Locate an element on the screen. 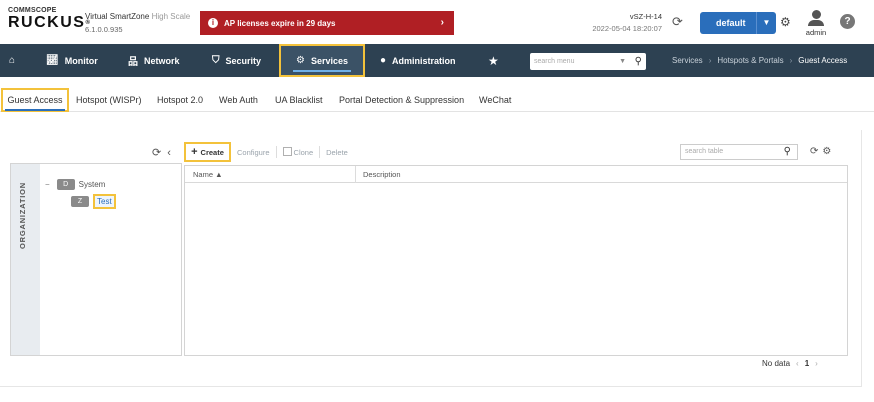 The height and width of the screenshot is (402, 874). grid-tools: ⟳ ⚙ is located at coordinates (822, 151).